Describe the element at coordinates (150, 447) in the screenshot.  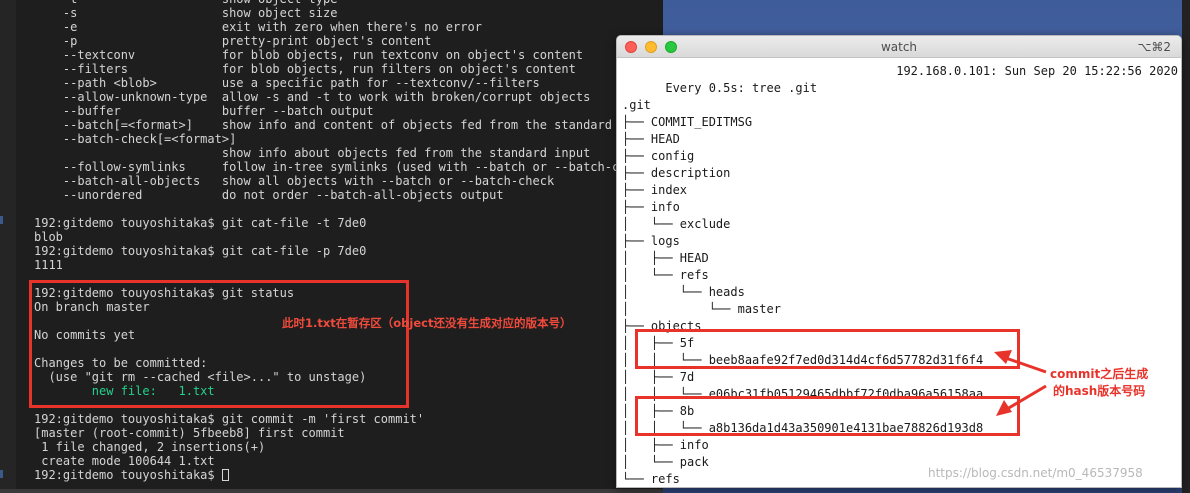
I see `terminal-line: 1 file changed, 2 insertions(+)` at that location.